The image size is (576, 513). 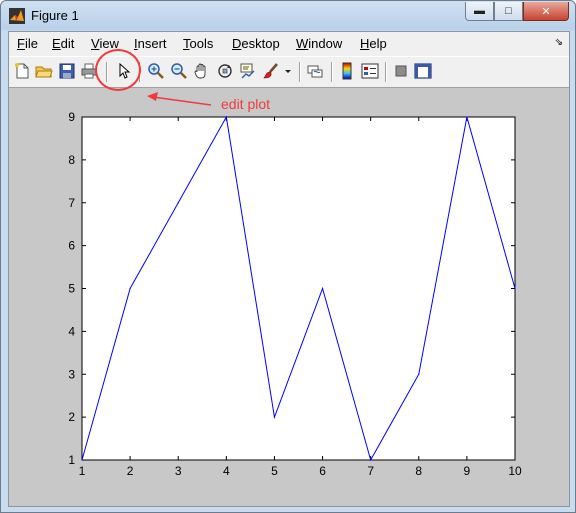 I want to click on x-tick-label: 9, so click(x=467, y=471).